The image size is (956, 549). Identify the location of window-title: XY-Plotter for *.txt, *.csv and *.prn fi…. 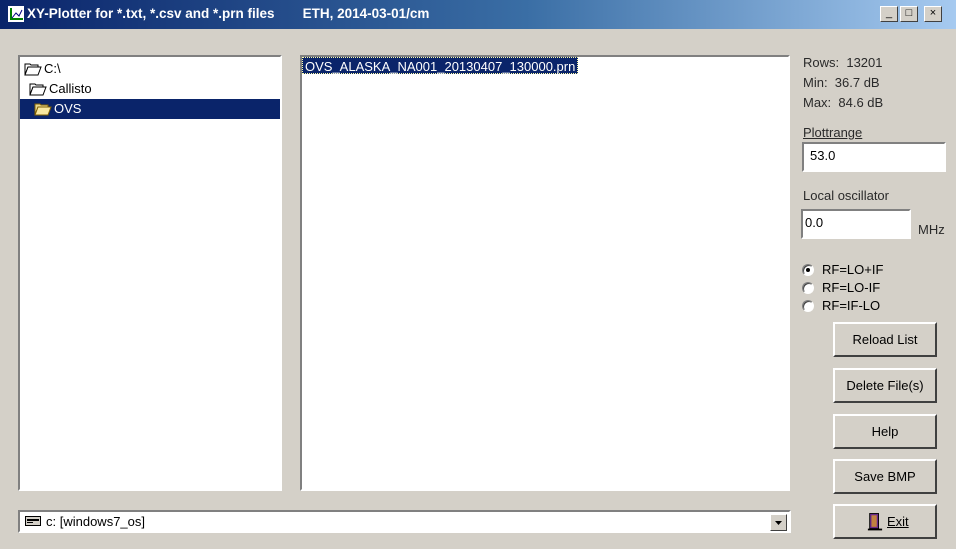
(228, 13).